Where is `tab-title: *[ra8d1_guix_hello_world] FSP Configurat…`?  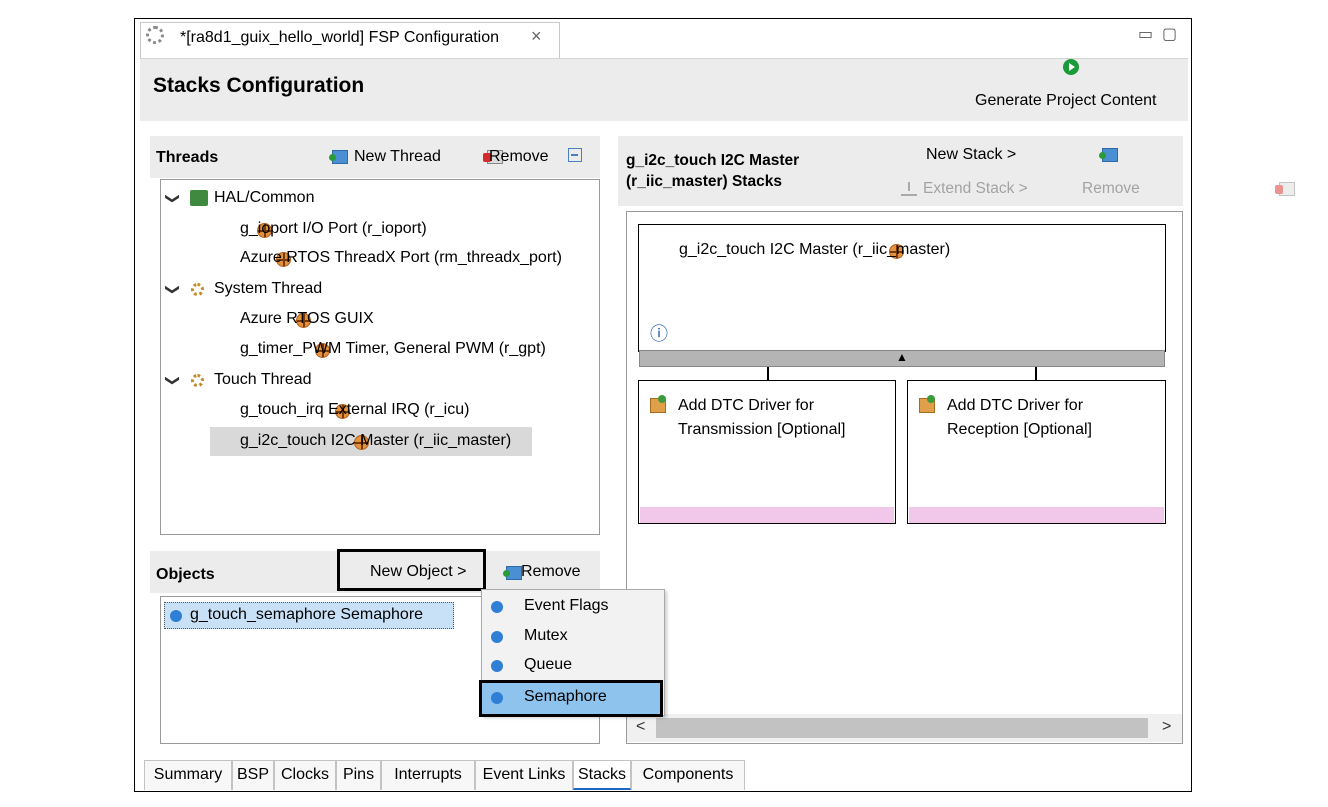
tab-title: *[ra8d1_guix_hello_world] FSP Configurat… is located at coordinates (340, 37).